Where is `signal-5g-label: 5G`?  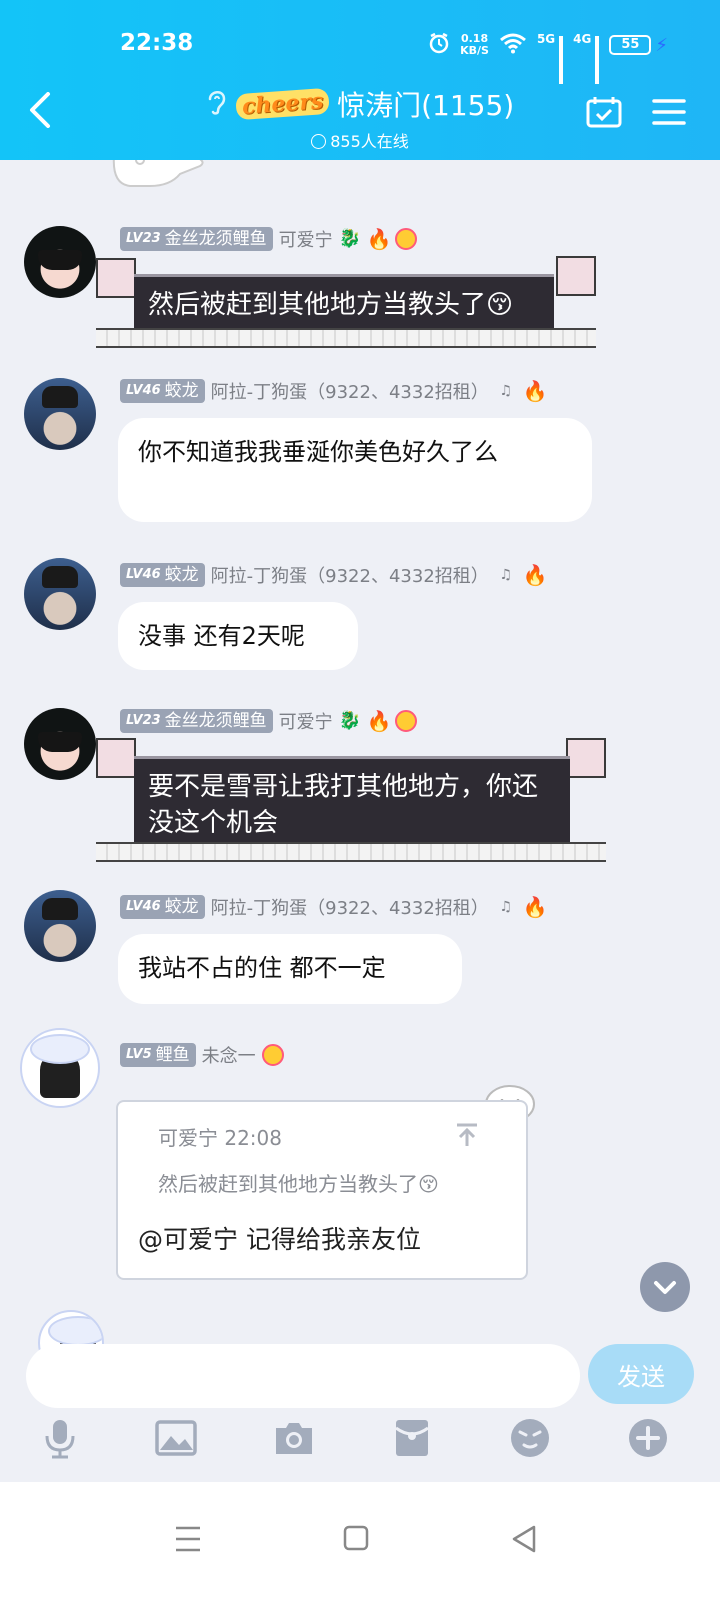
signal-5g-label: 5G is located at coordinates (546, 39).